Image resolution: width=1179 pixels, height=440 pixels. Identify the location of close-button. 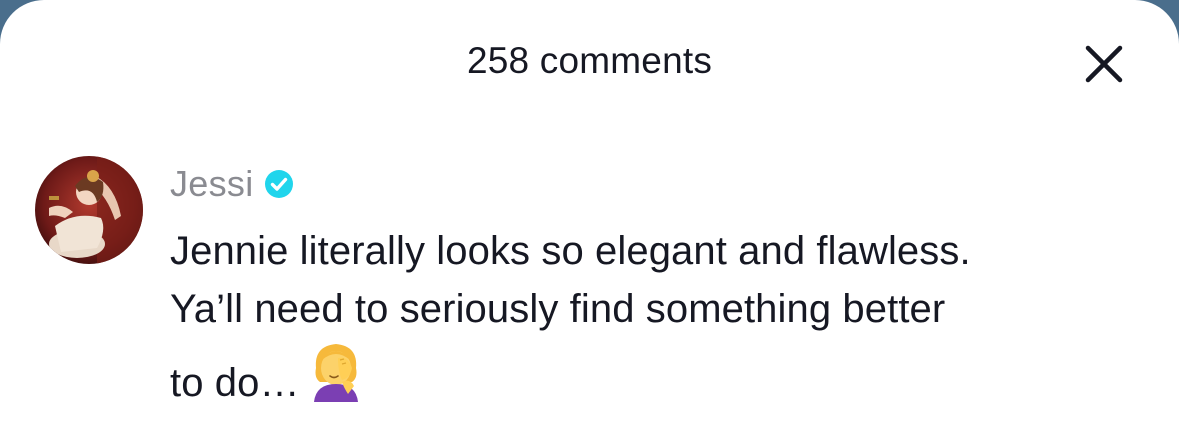
(1104, 64).